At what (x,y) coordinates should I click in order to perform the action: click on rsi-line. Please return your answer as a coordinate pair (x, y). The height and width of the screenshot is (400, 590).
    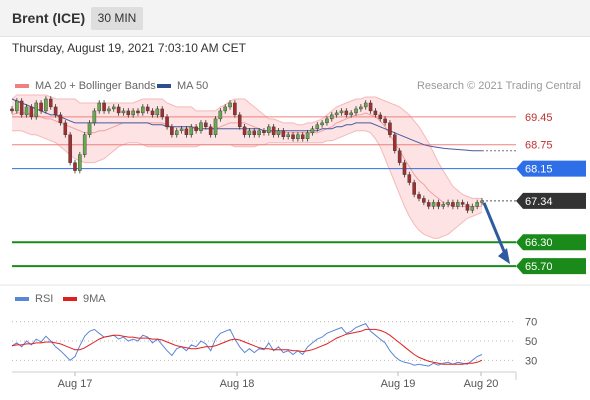
    Looking at the image, I should click on (247, 344).